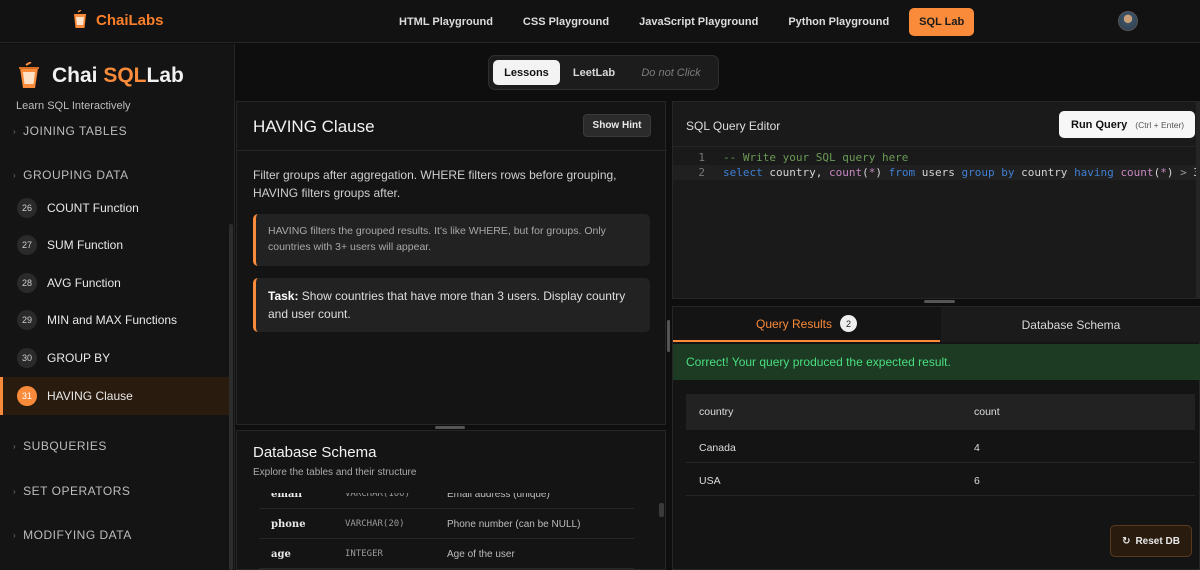  I want to click on title-accent: SQL, so click(125, 75).